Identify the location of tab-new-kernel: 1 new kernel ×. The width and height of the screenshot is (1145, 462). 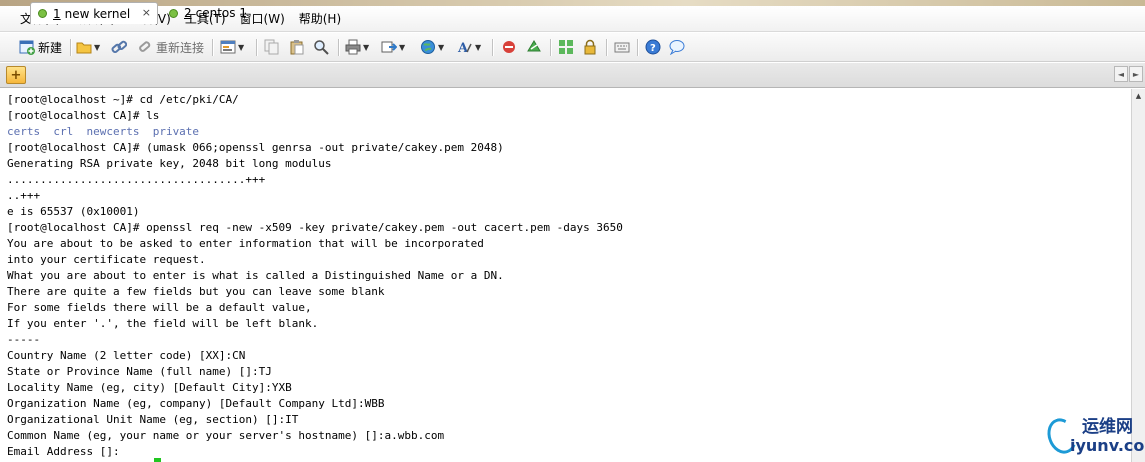
(94, 13).